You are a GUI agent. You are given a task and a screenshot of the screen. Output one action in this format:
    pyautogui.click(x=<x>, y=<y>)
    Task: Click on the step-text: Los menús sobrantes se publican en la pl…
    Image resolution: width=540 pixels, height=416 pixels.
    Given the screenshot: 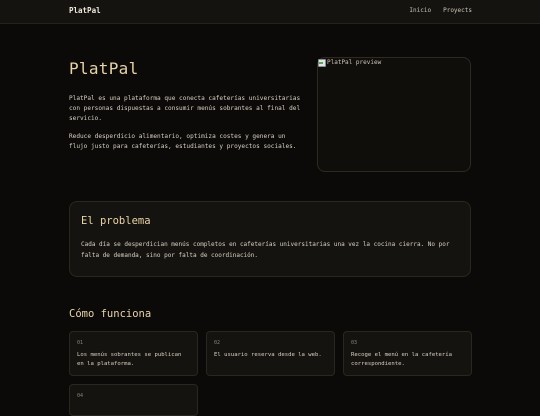 What is the action you would take?
    pyautogui.click(x=129, y=359)
    